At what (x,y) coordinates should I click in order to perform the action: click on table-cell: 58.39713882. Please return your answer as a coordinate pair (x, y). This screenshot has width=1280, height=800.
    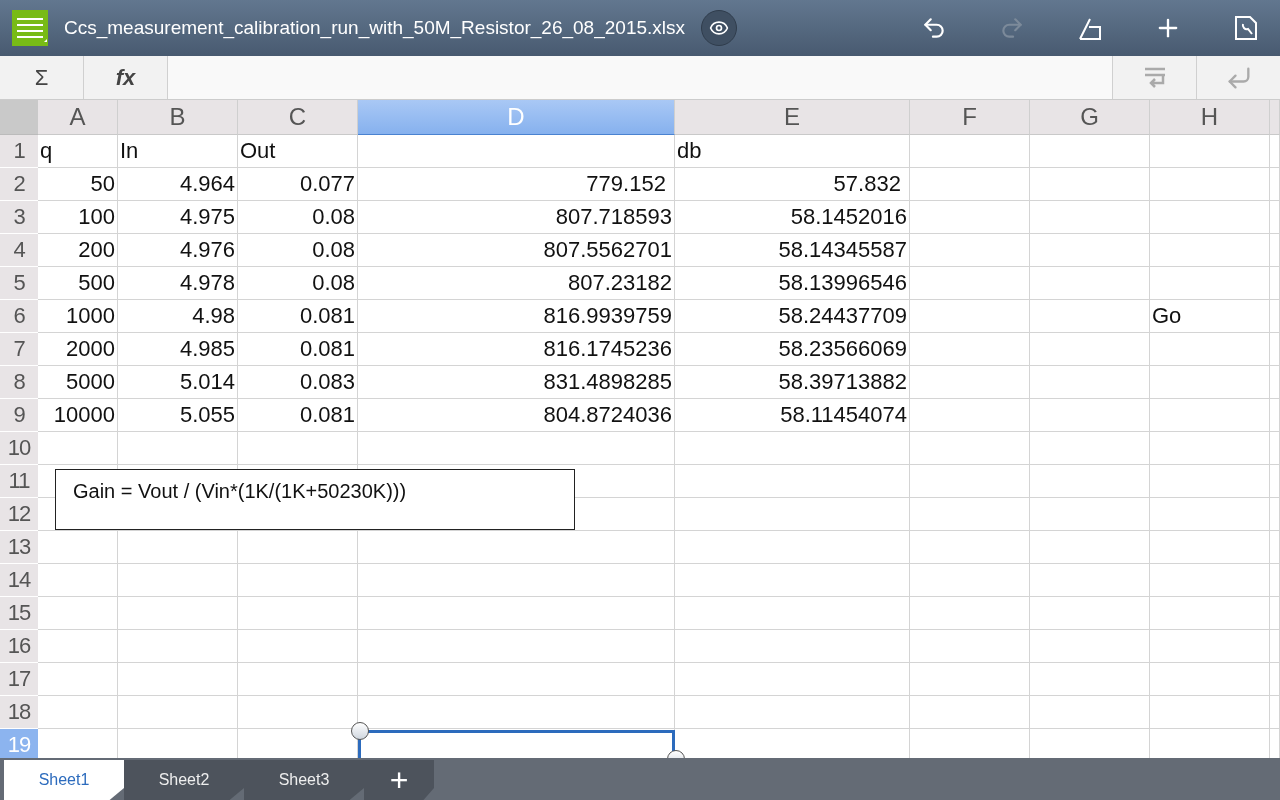
    Looking at the image, I should click on (792, 382).